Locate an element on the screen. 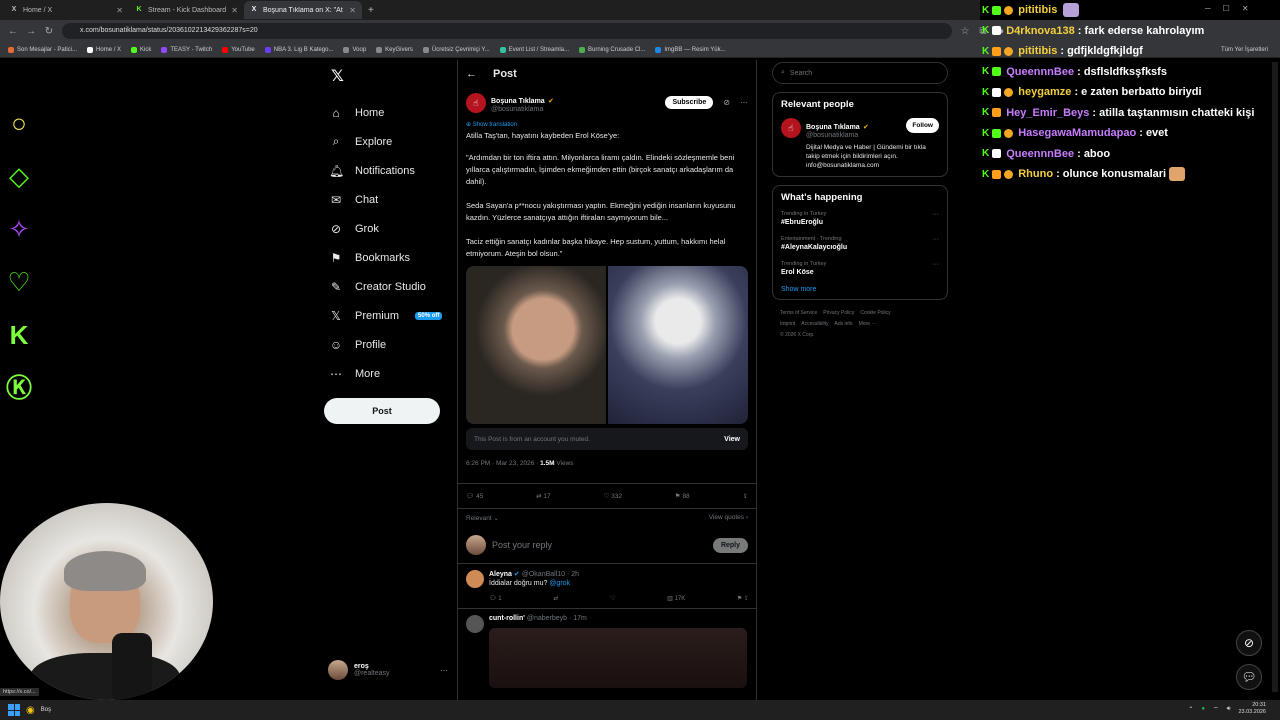 The height and width of the screenshot is (720, 1280). scrollbar is located at coordinates (1275, 377).